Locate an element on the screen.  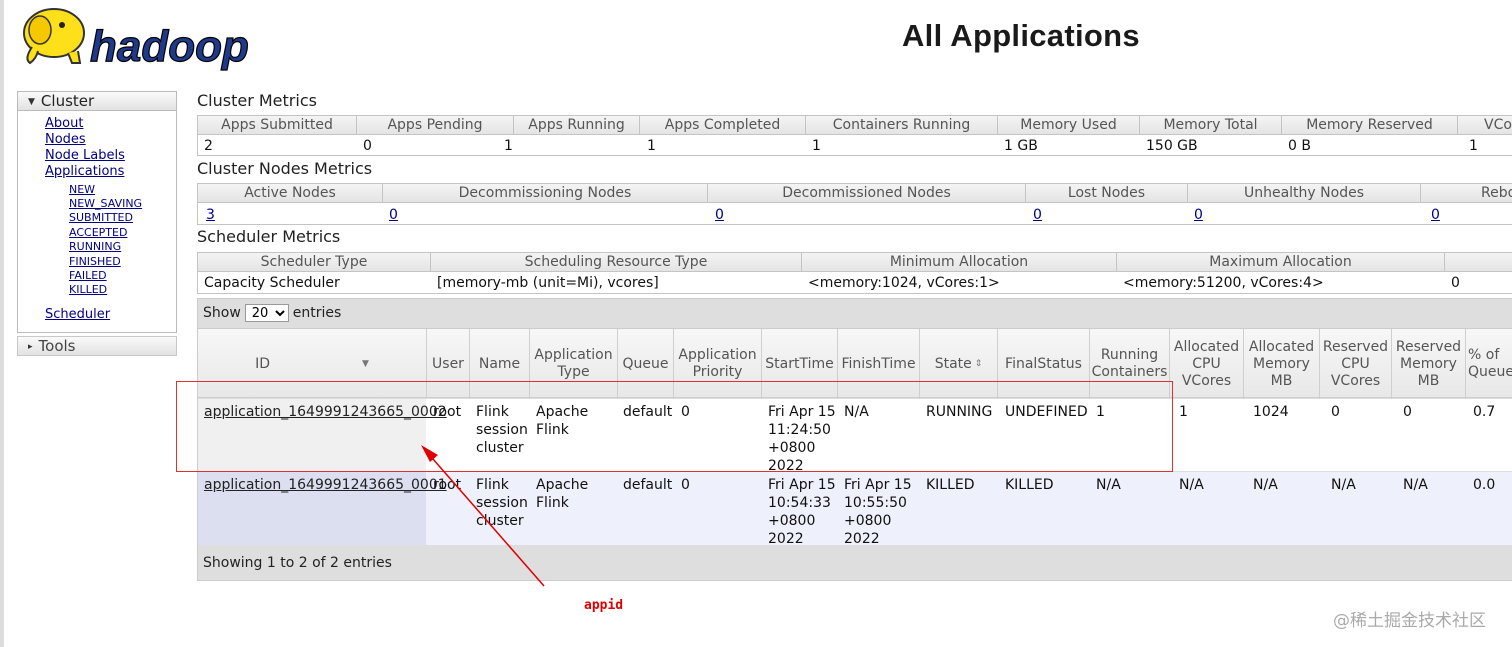
sidebar-state-accepted: ACCEPTED is located at coordinates (98, 232).